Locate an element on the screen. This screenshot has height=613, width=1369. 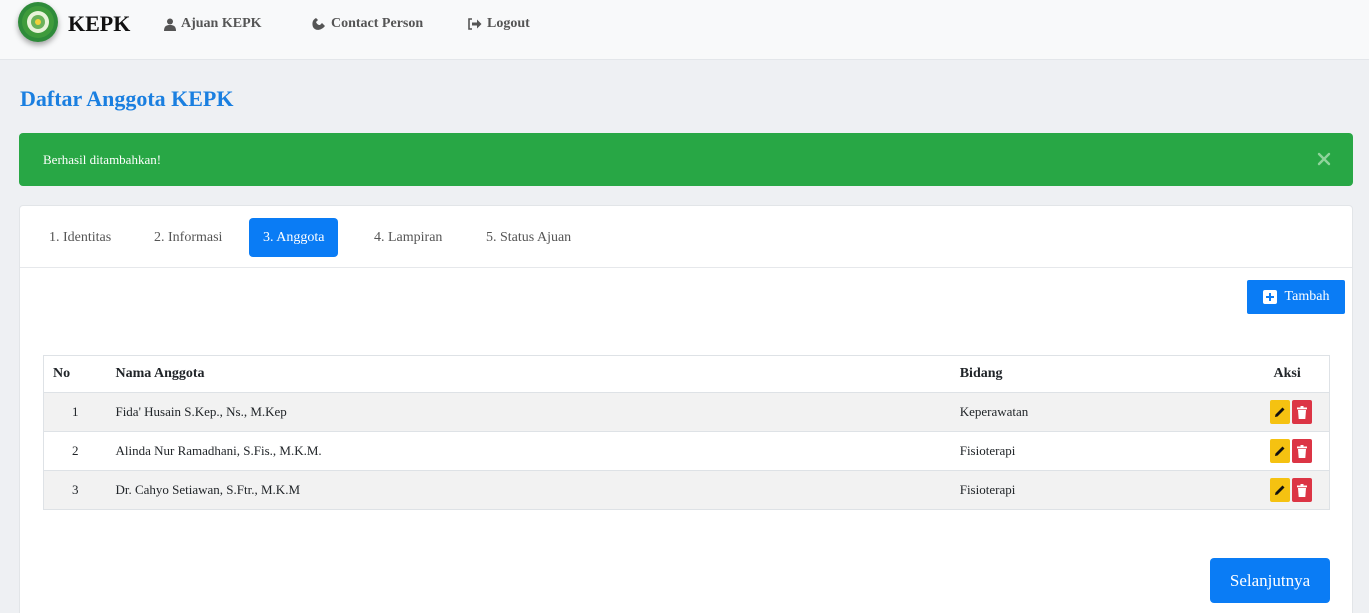
tab-identitas: 1. Identitas is located at coordinates (80, 237).